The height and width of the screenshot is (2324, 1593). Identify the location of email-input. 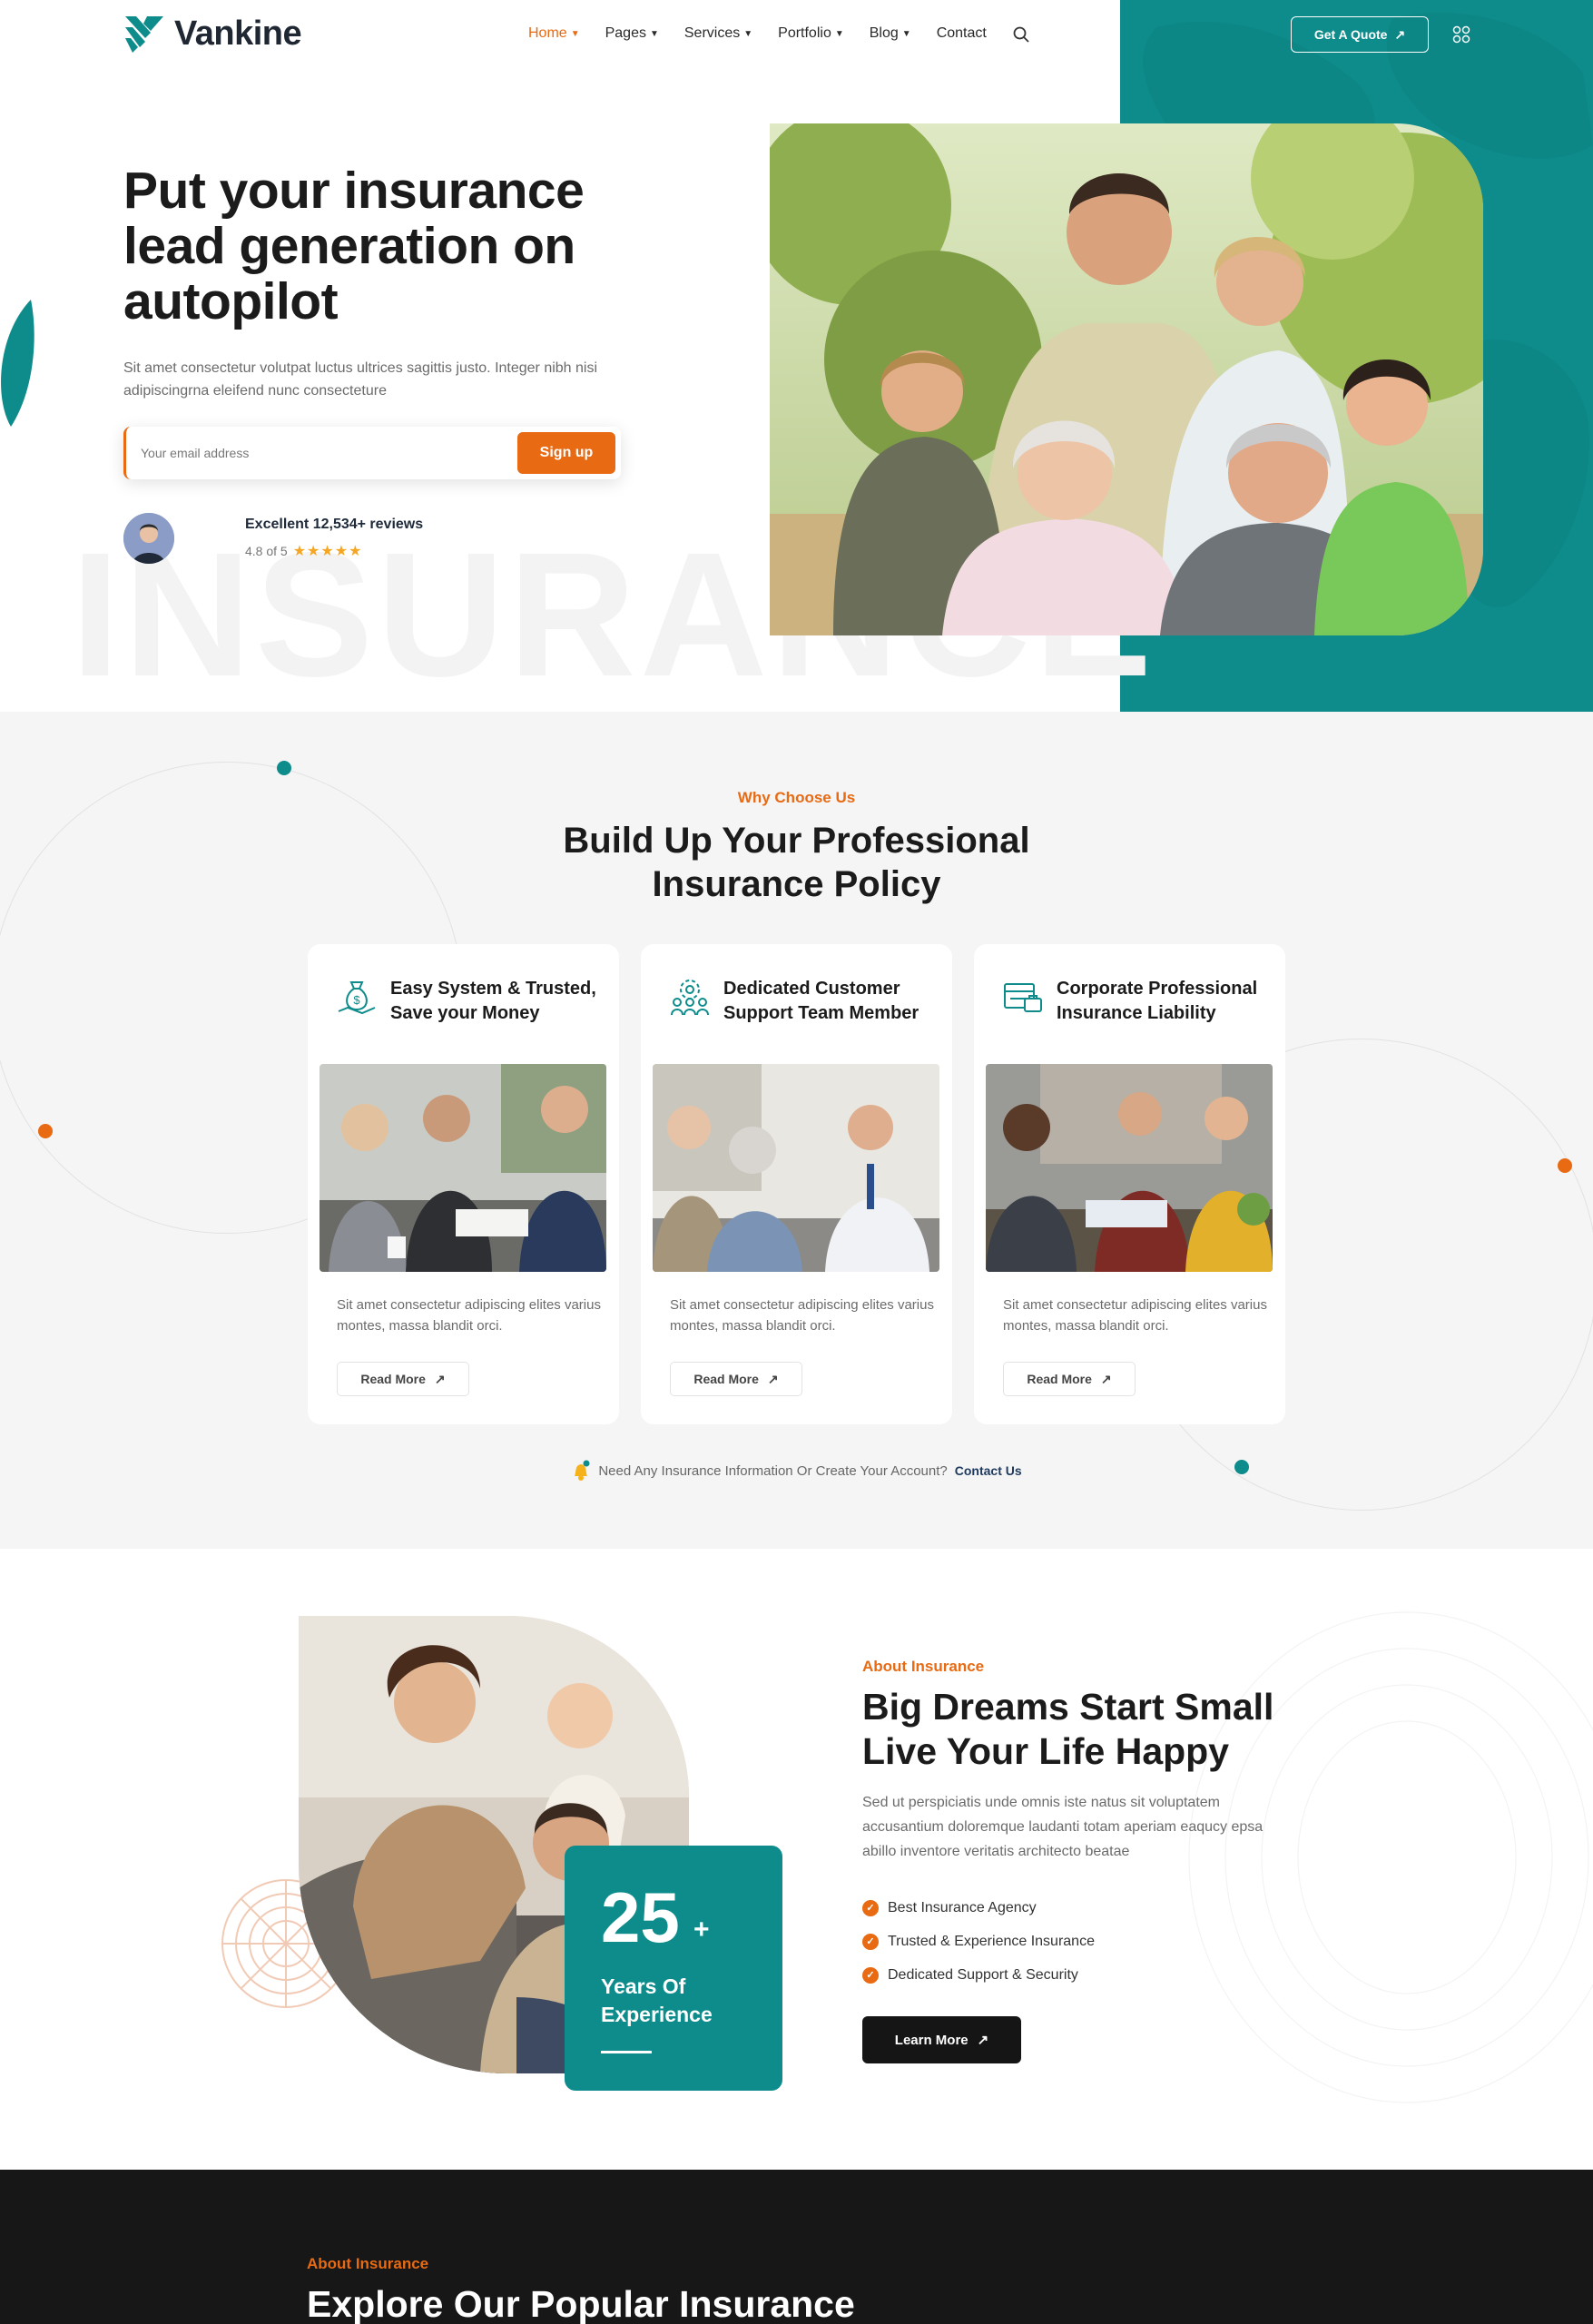
(313, 453).